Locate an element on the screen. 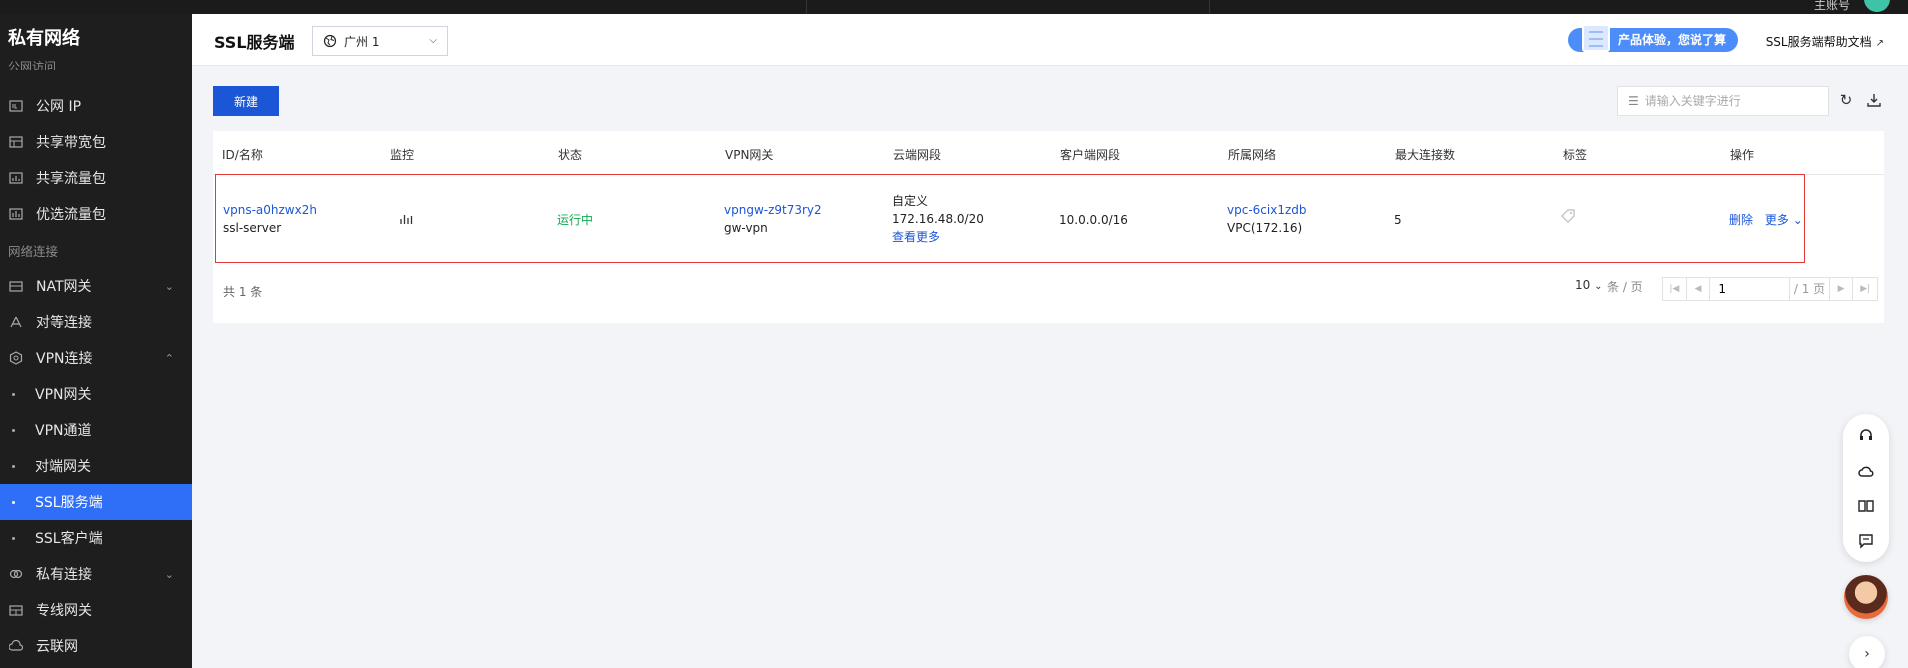 The width and height of the screenshot is (1908, 668). status-badge: 运行中 is located at coordinates (575, 220).